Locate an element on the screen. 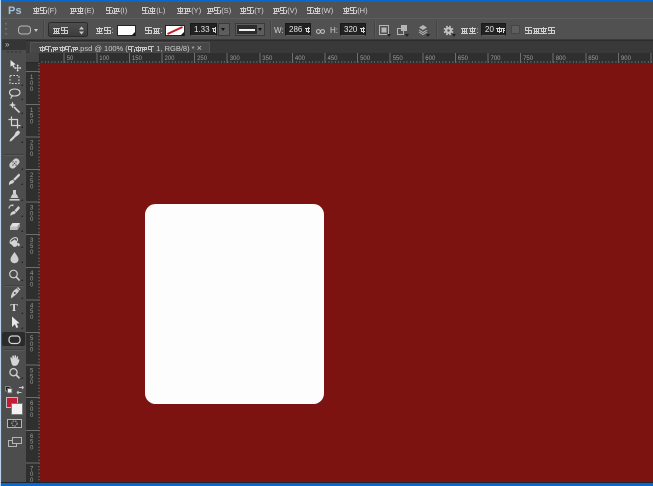 The image size is (653, 486). svg-text: 800 is located at coordinates (561, 59).